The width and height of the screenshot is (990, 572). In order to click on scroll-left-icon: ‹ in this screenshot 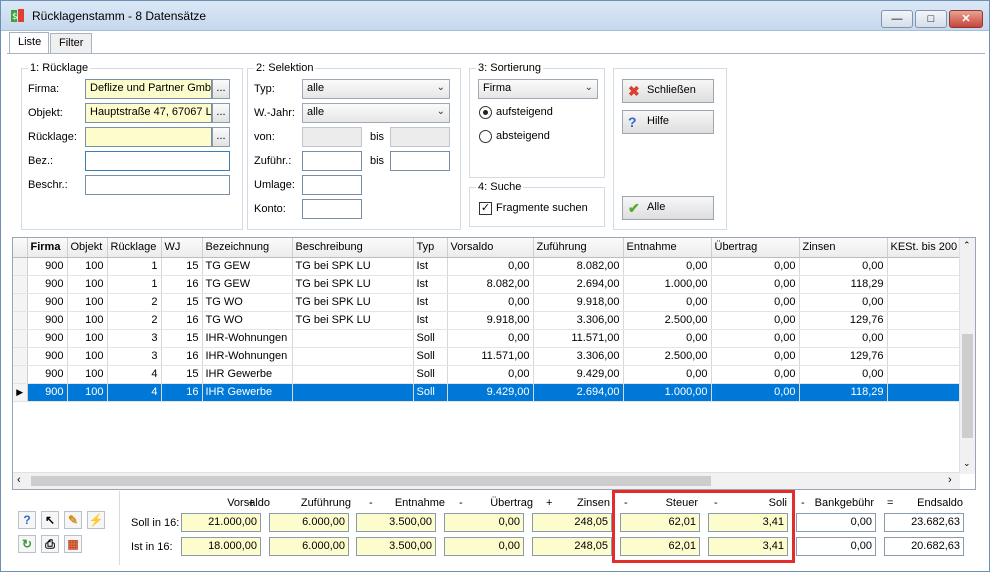, I will do `click(19, 480)`.